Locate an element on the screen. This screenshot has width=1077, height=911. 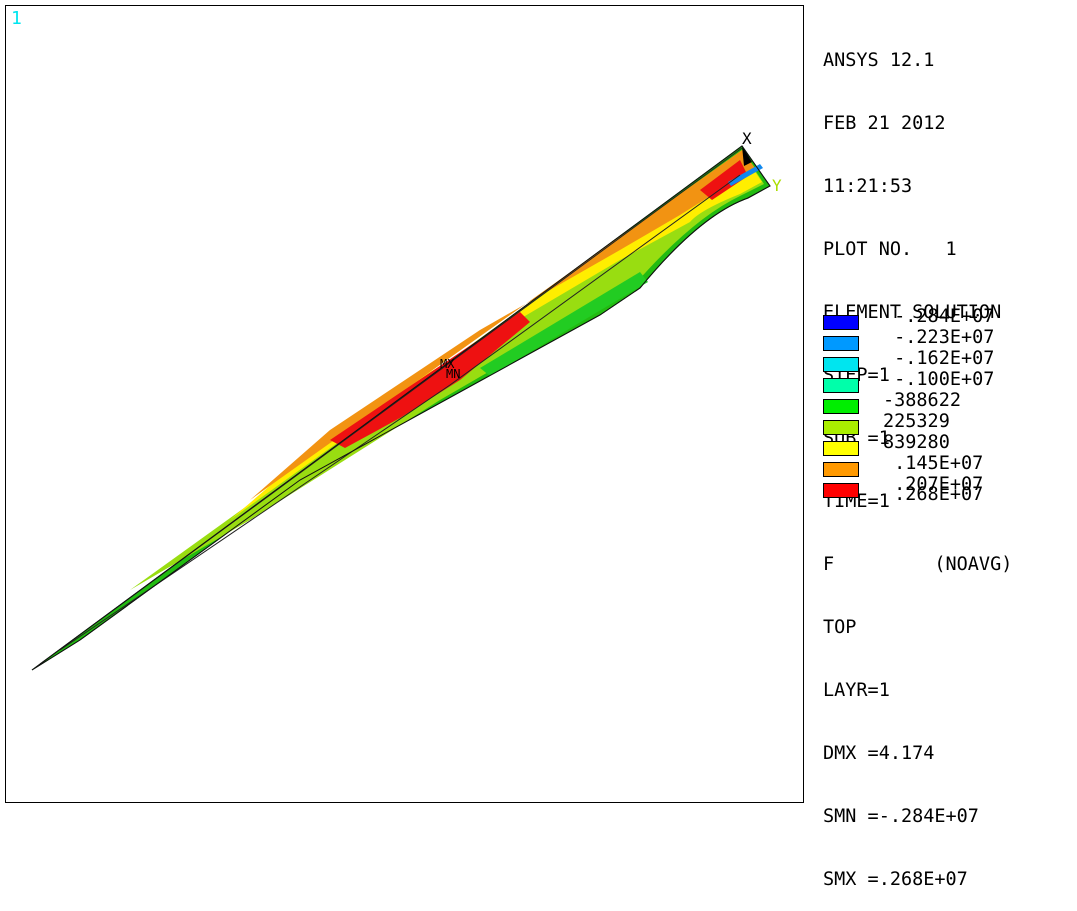
info-line: SMX =.268E+07 is located at coordinates (895, 879).